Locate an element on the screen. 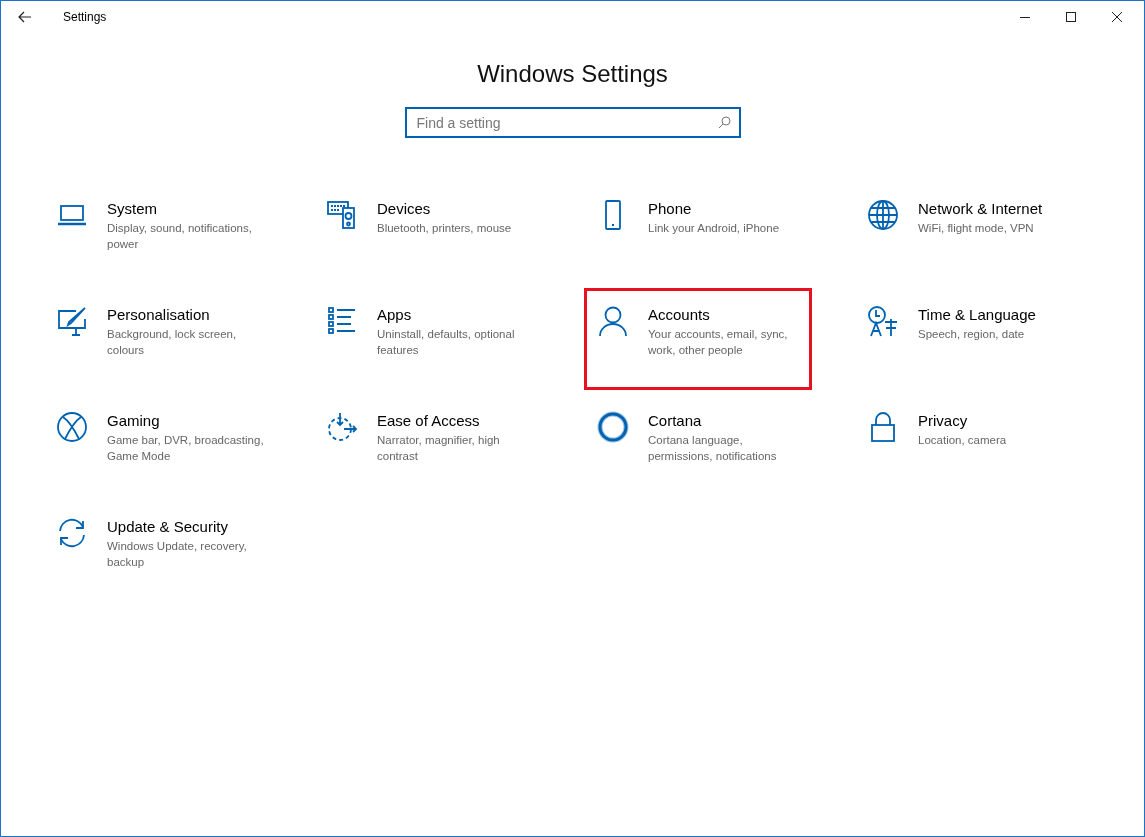 This screenshot has width=1145, height=837. settings-category: Network & Internet WiFi, flight mode, VPN is located at coordinates (968, 233).